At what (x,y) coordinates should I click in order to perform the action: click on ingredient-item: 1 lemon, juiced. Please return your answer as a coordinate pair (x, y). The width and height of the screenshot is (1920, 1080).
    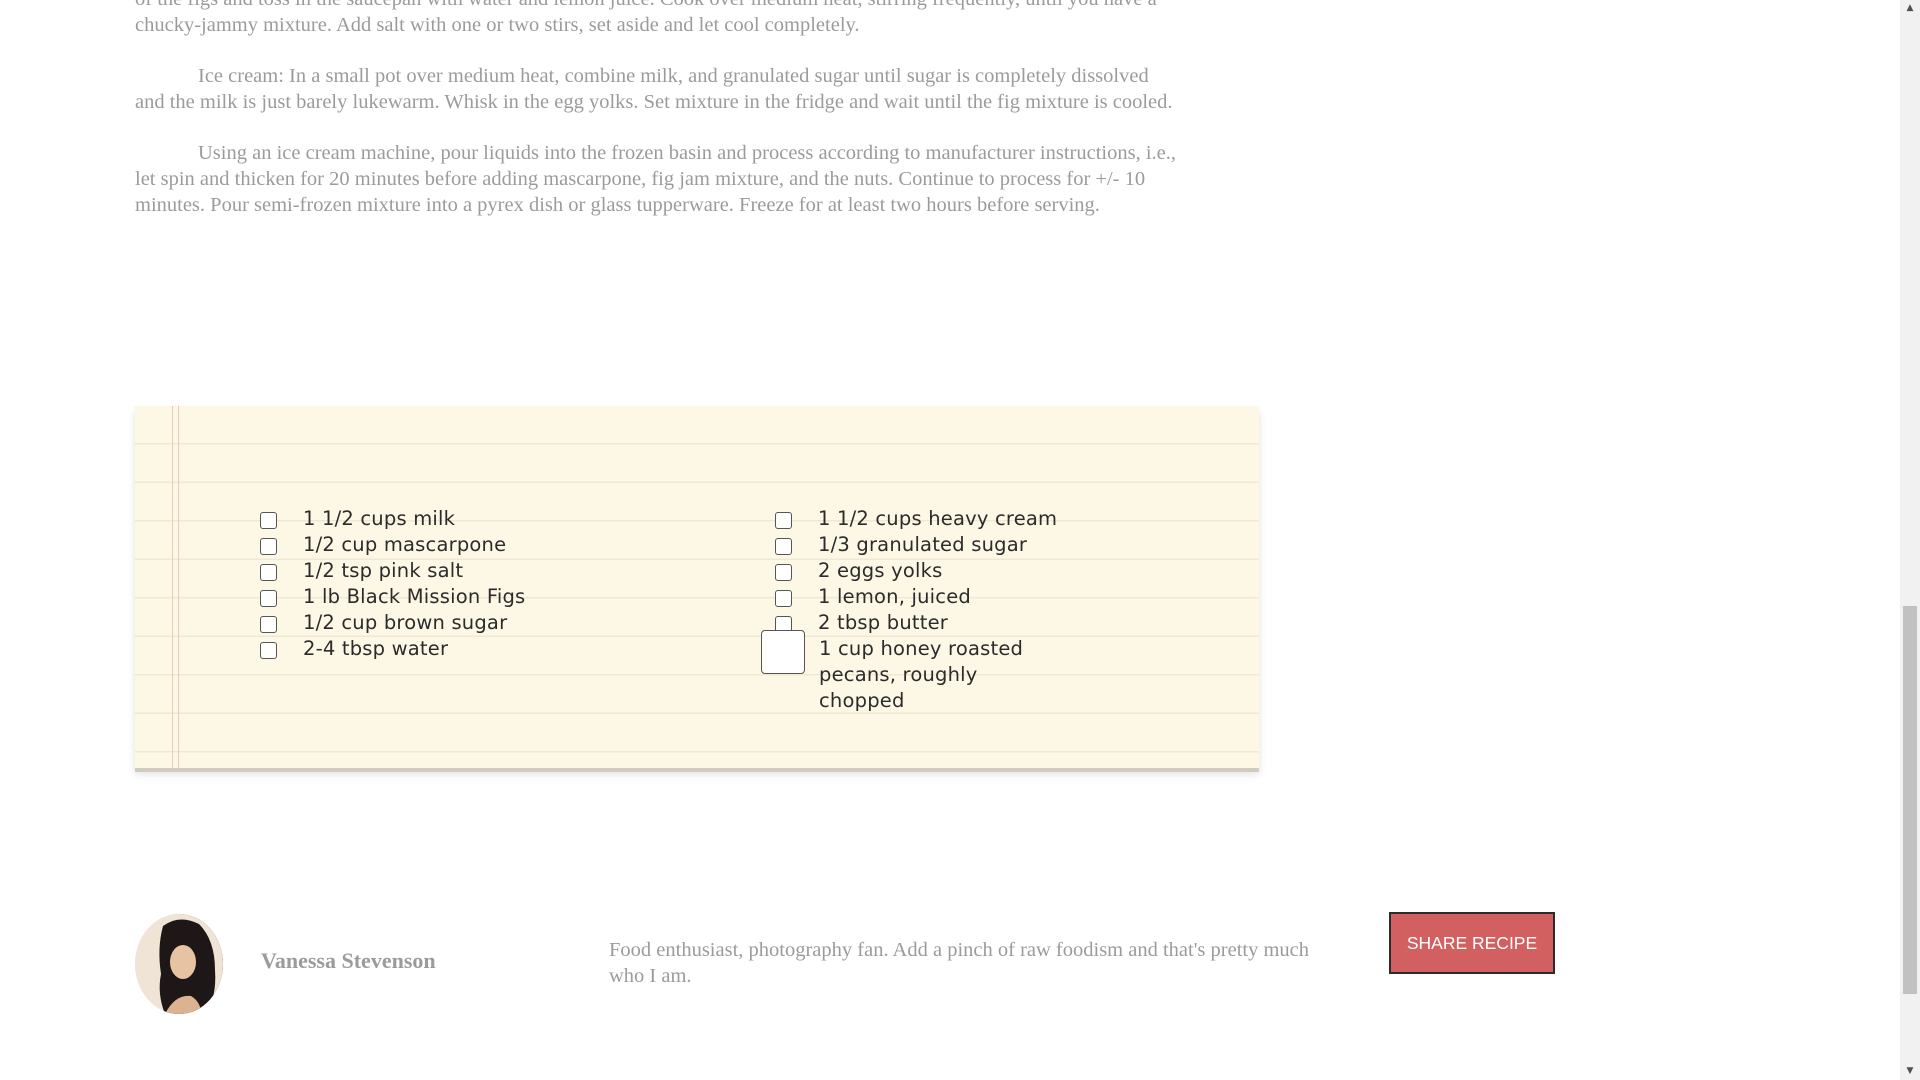
    Looking at the image, I should click on (922, 597).